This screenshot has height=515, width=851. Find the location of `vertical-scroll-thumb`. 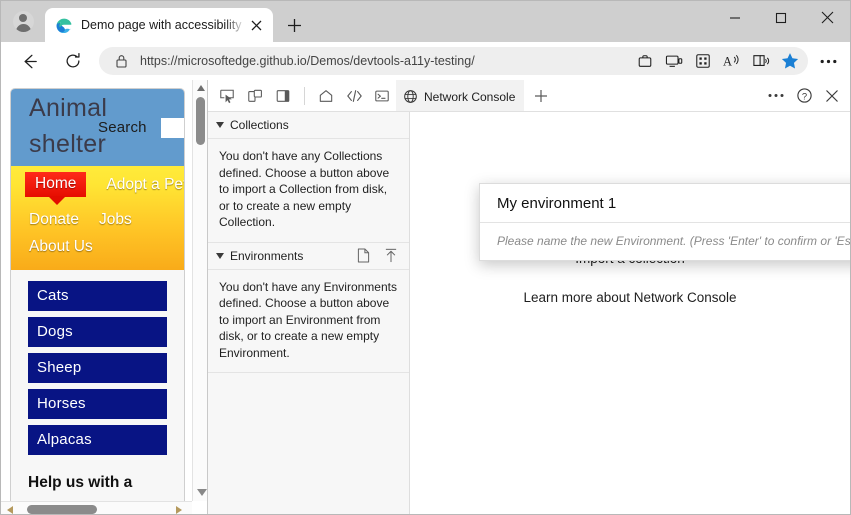

vertical-scroll-thumb is located at coordinates (200, 121).